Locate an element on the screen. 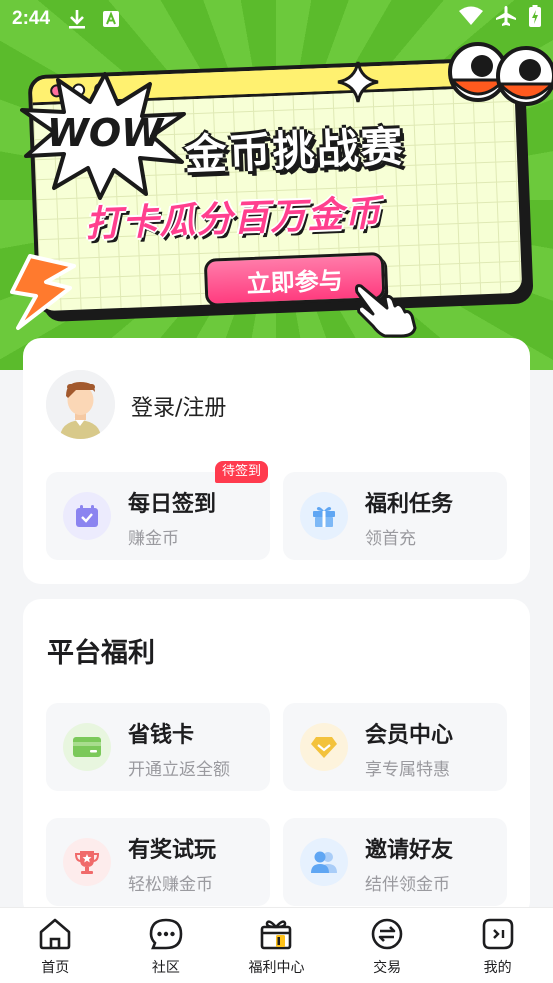 Image resolution: width=553 pixels, height=983 pixels. tab-label: 我的 is located at coordinates (497, 968).